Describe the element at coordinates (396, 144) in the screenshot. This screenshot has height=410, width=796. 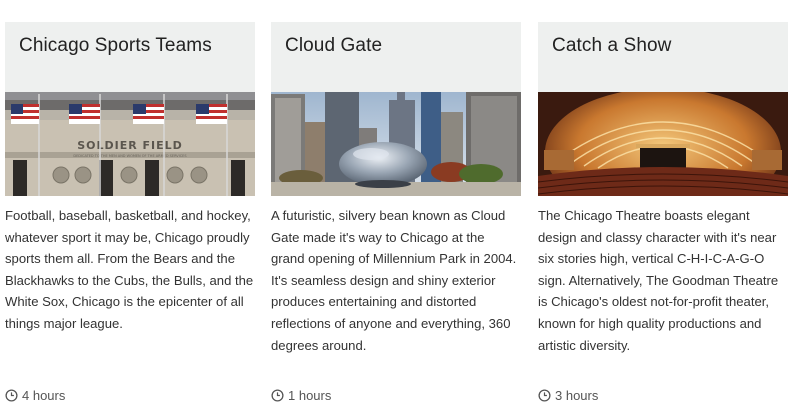
I see `cloud-gate-image` at that location.